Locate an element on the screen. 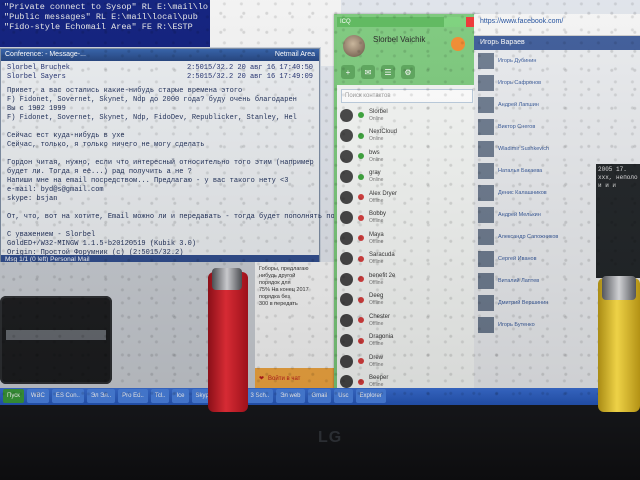 The width and height of the screenshot is (640, 480). contact-item: NextCloud Online is located at coordinates (407, 136).